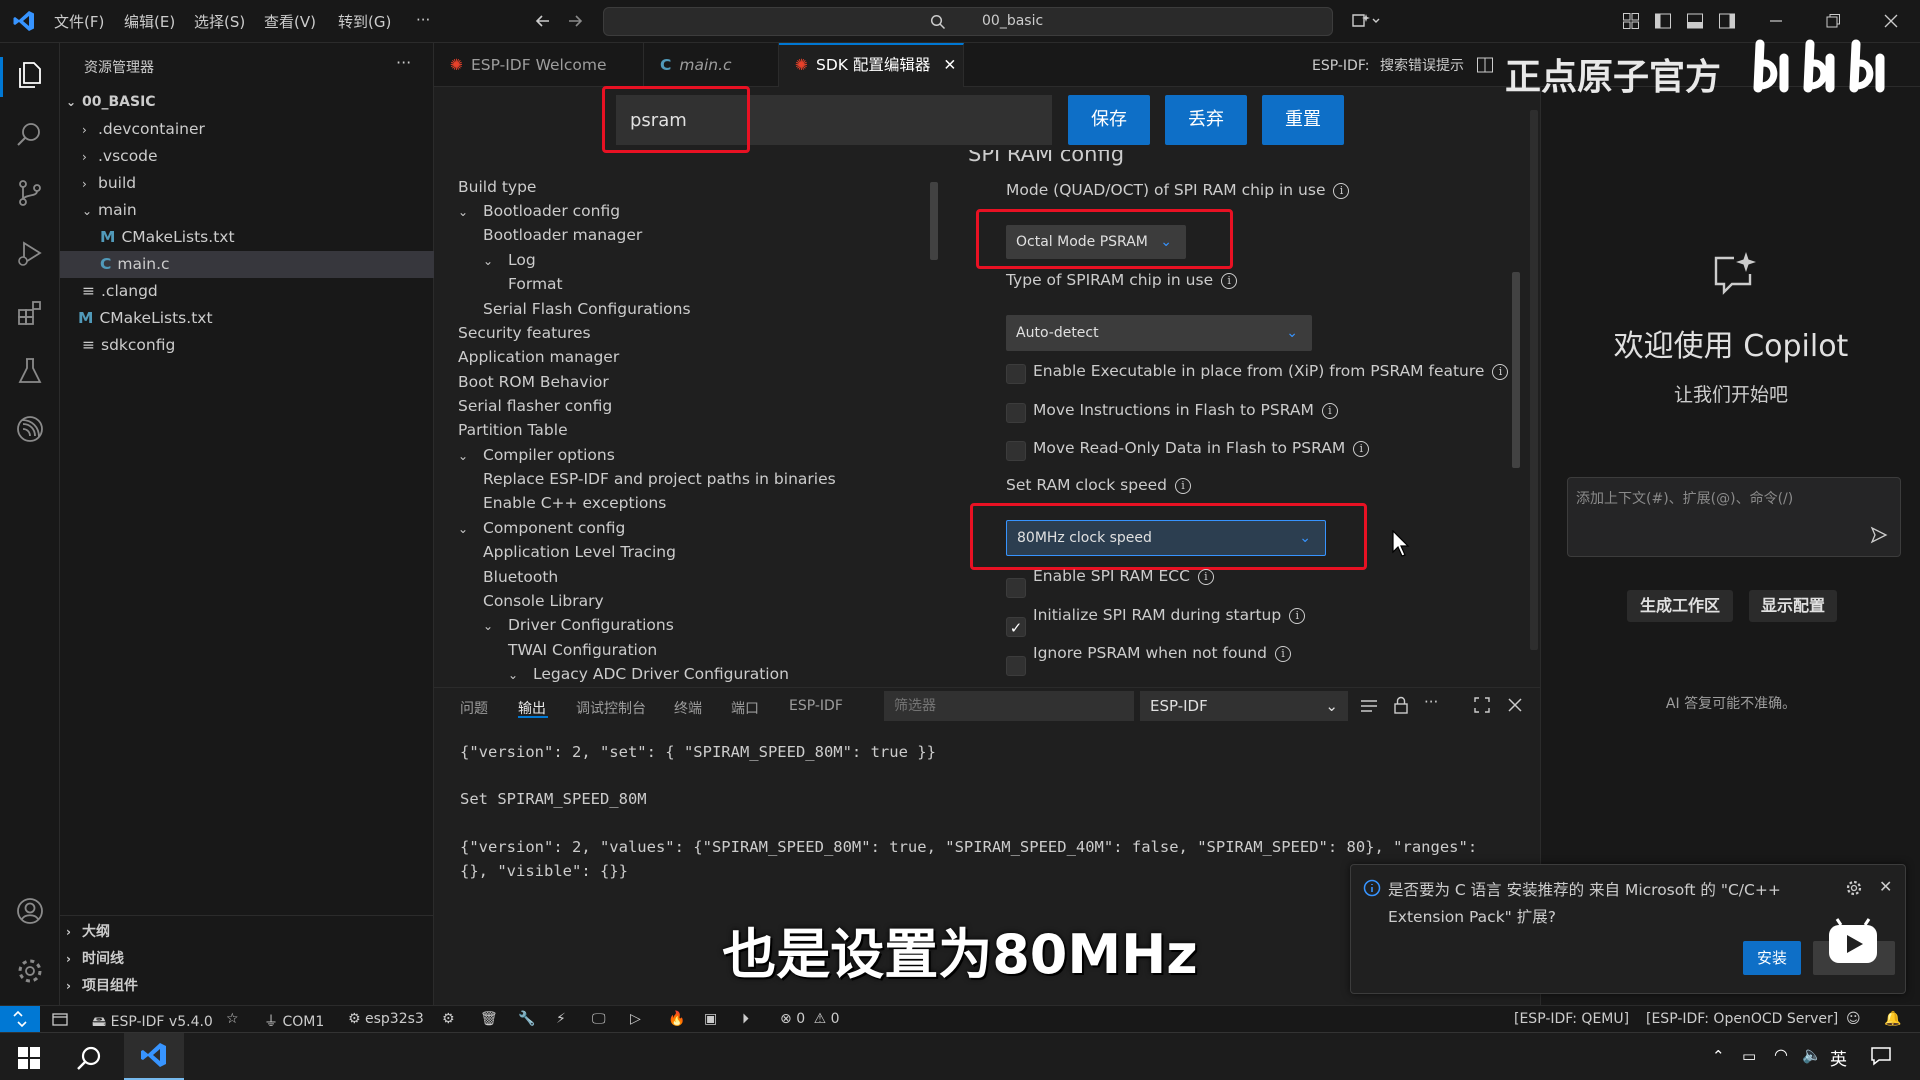 Image resolution: width=1920 pixels, height=1080 pixels. Describe the element at coordinates (1016, 413) in the screenshot. I see `move-instructions-checkbox` at that location.